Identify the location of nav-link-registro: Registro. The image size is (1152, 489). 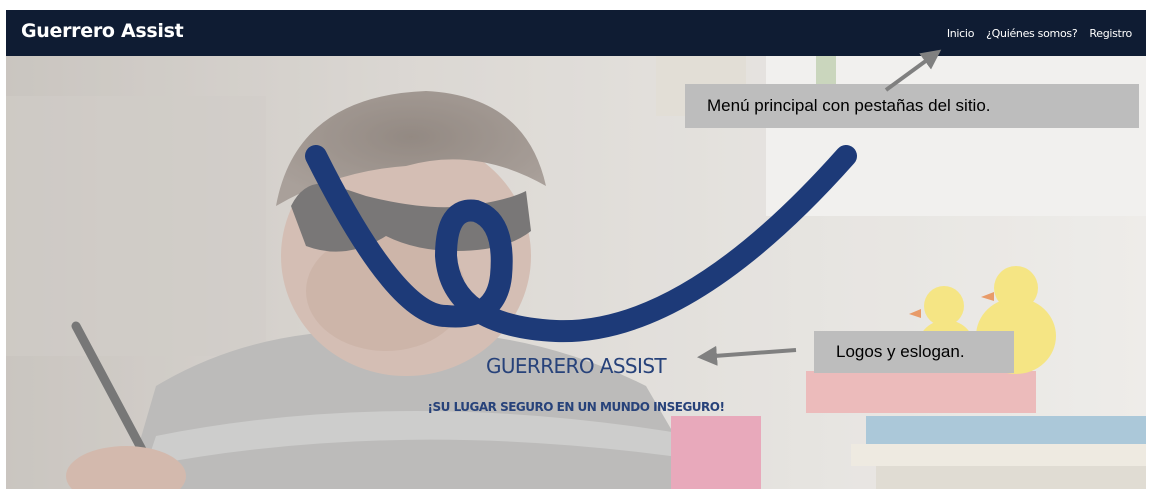
(1110, 33).